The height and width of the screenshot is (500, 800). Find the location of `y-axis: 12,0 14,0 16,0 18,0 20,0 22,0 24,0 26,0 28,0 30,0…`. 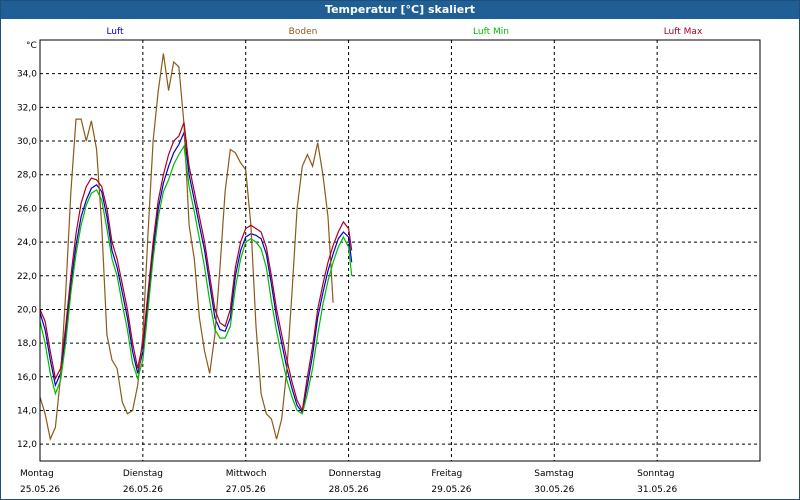

y-axis: 12,0 14,0 16,0 18,0 20,0 22,0 24,0 26,0 28,0 30,0… is located at coordinates (27, 245).